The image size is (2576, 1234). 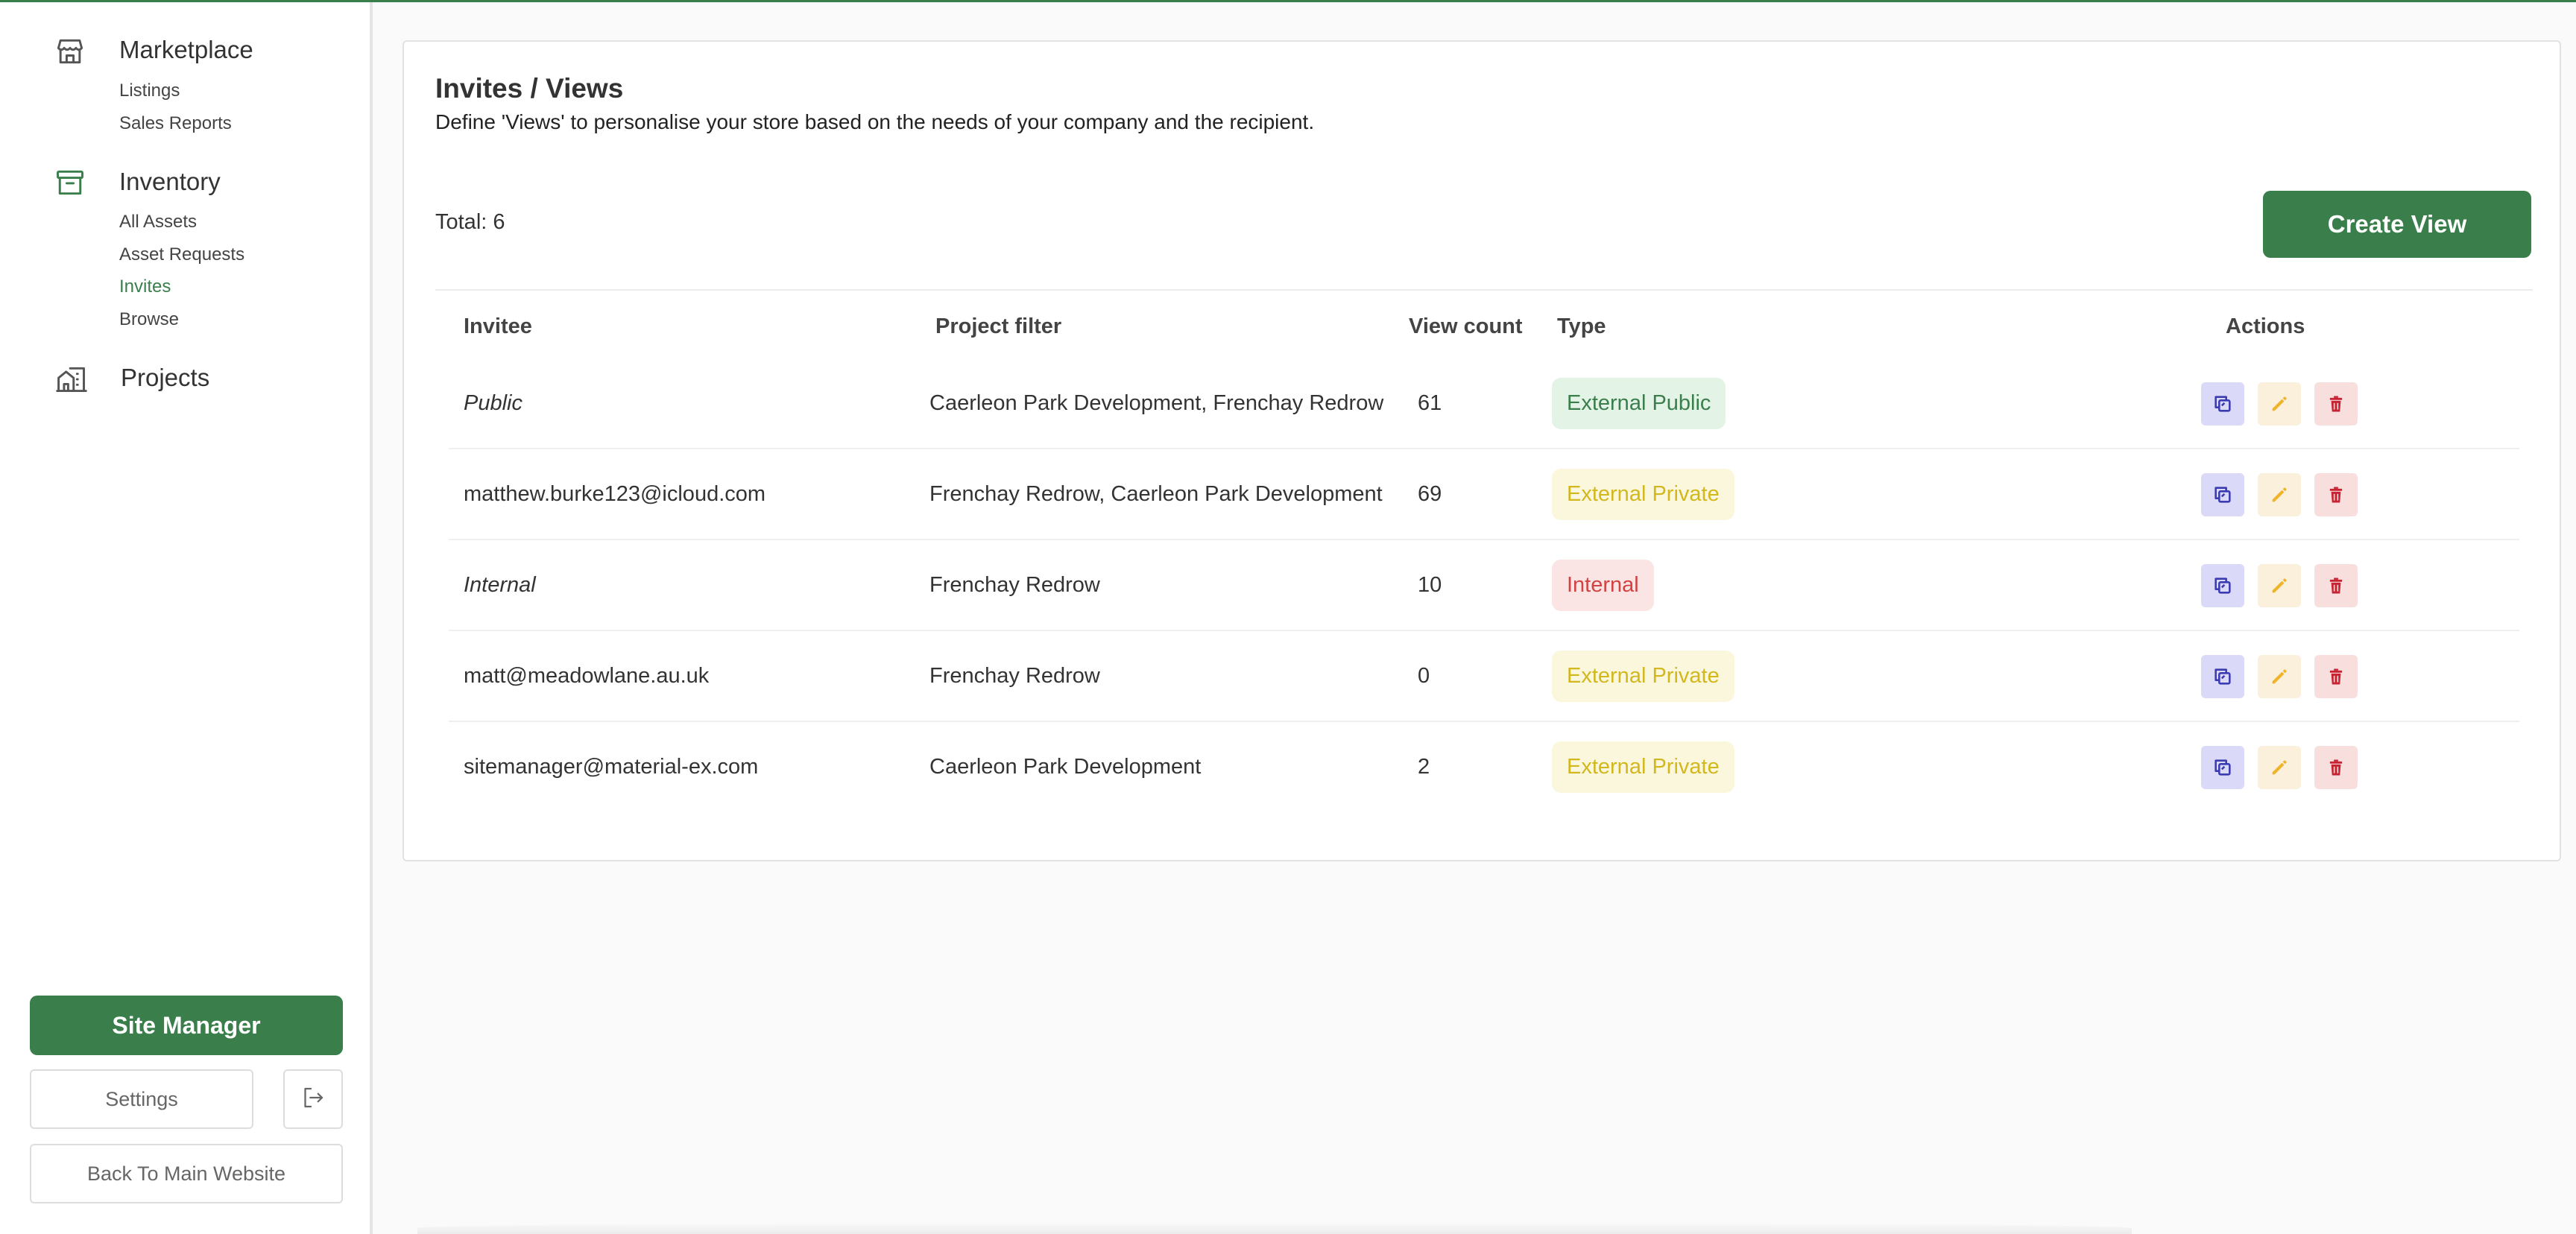 I want to click on archive-box-icon, so click(x=70, y=182).